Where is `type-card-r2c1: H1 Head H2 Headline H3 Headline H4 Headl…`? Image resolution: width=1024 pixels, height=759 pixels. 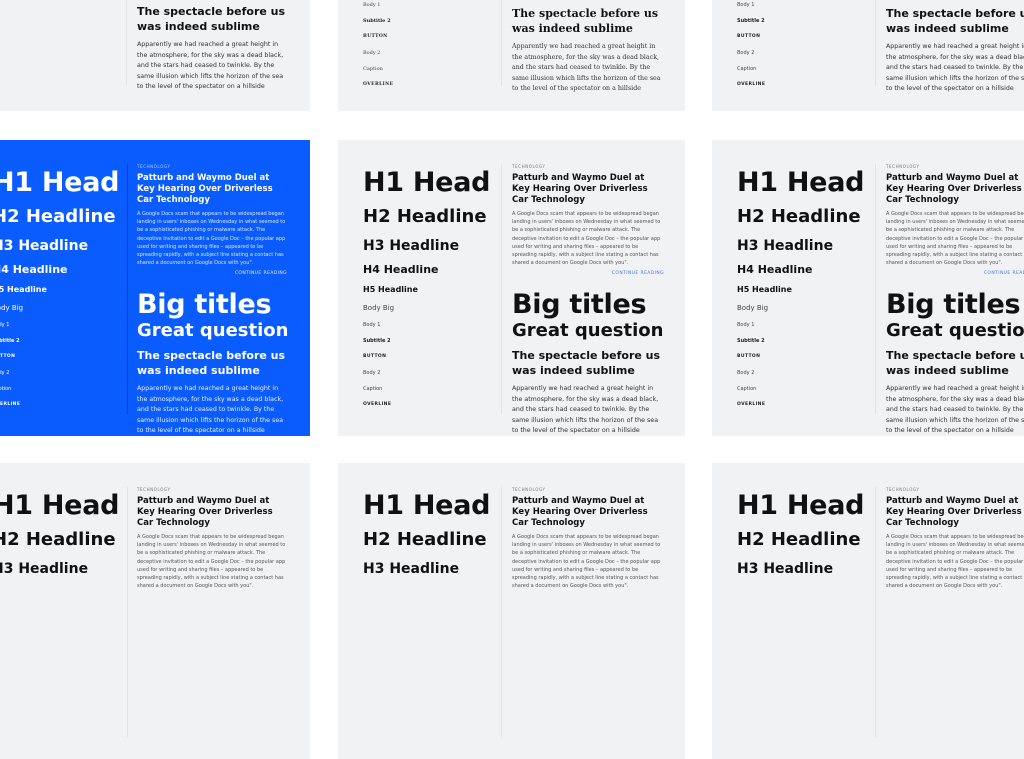 type-card-r2c1: H1 Head H2 Headline H3 Headline H4 Headl… is located at coordinates (155, 288).